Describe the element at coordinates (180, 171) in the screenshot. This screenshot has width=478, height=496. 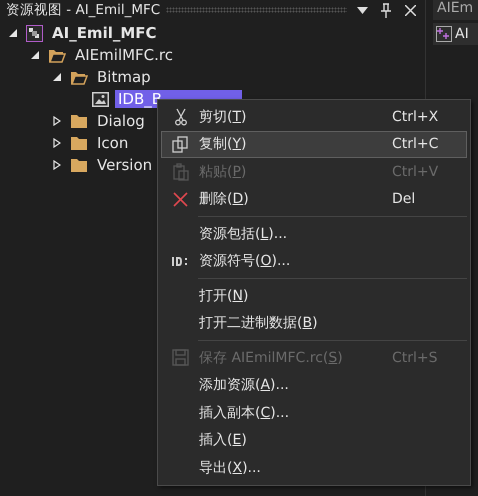
I see `clipboard-icon` at that location.